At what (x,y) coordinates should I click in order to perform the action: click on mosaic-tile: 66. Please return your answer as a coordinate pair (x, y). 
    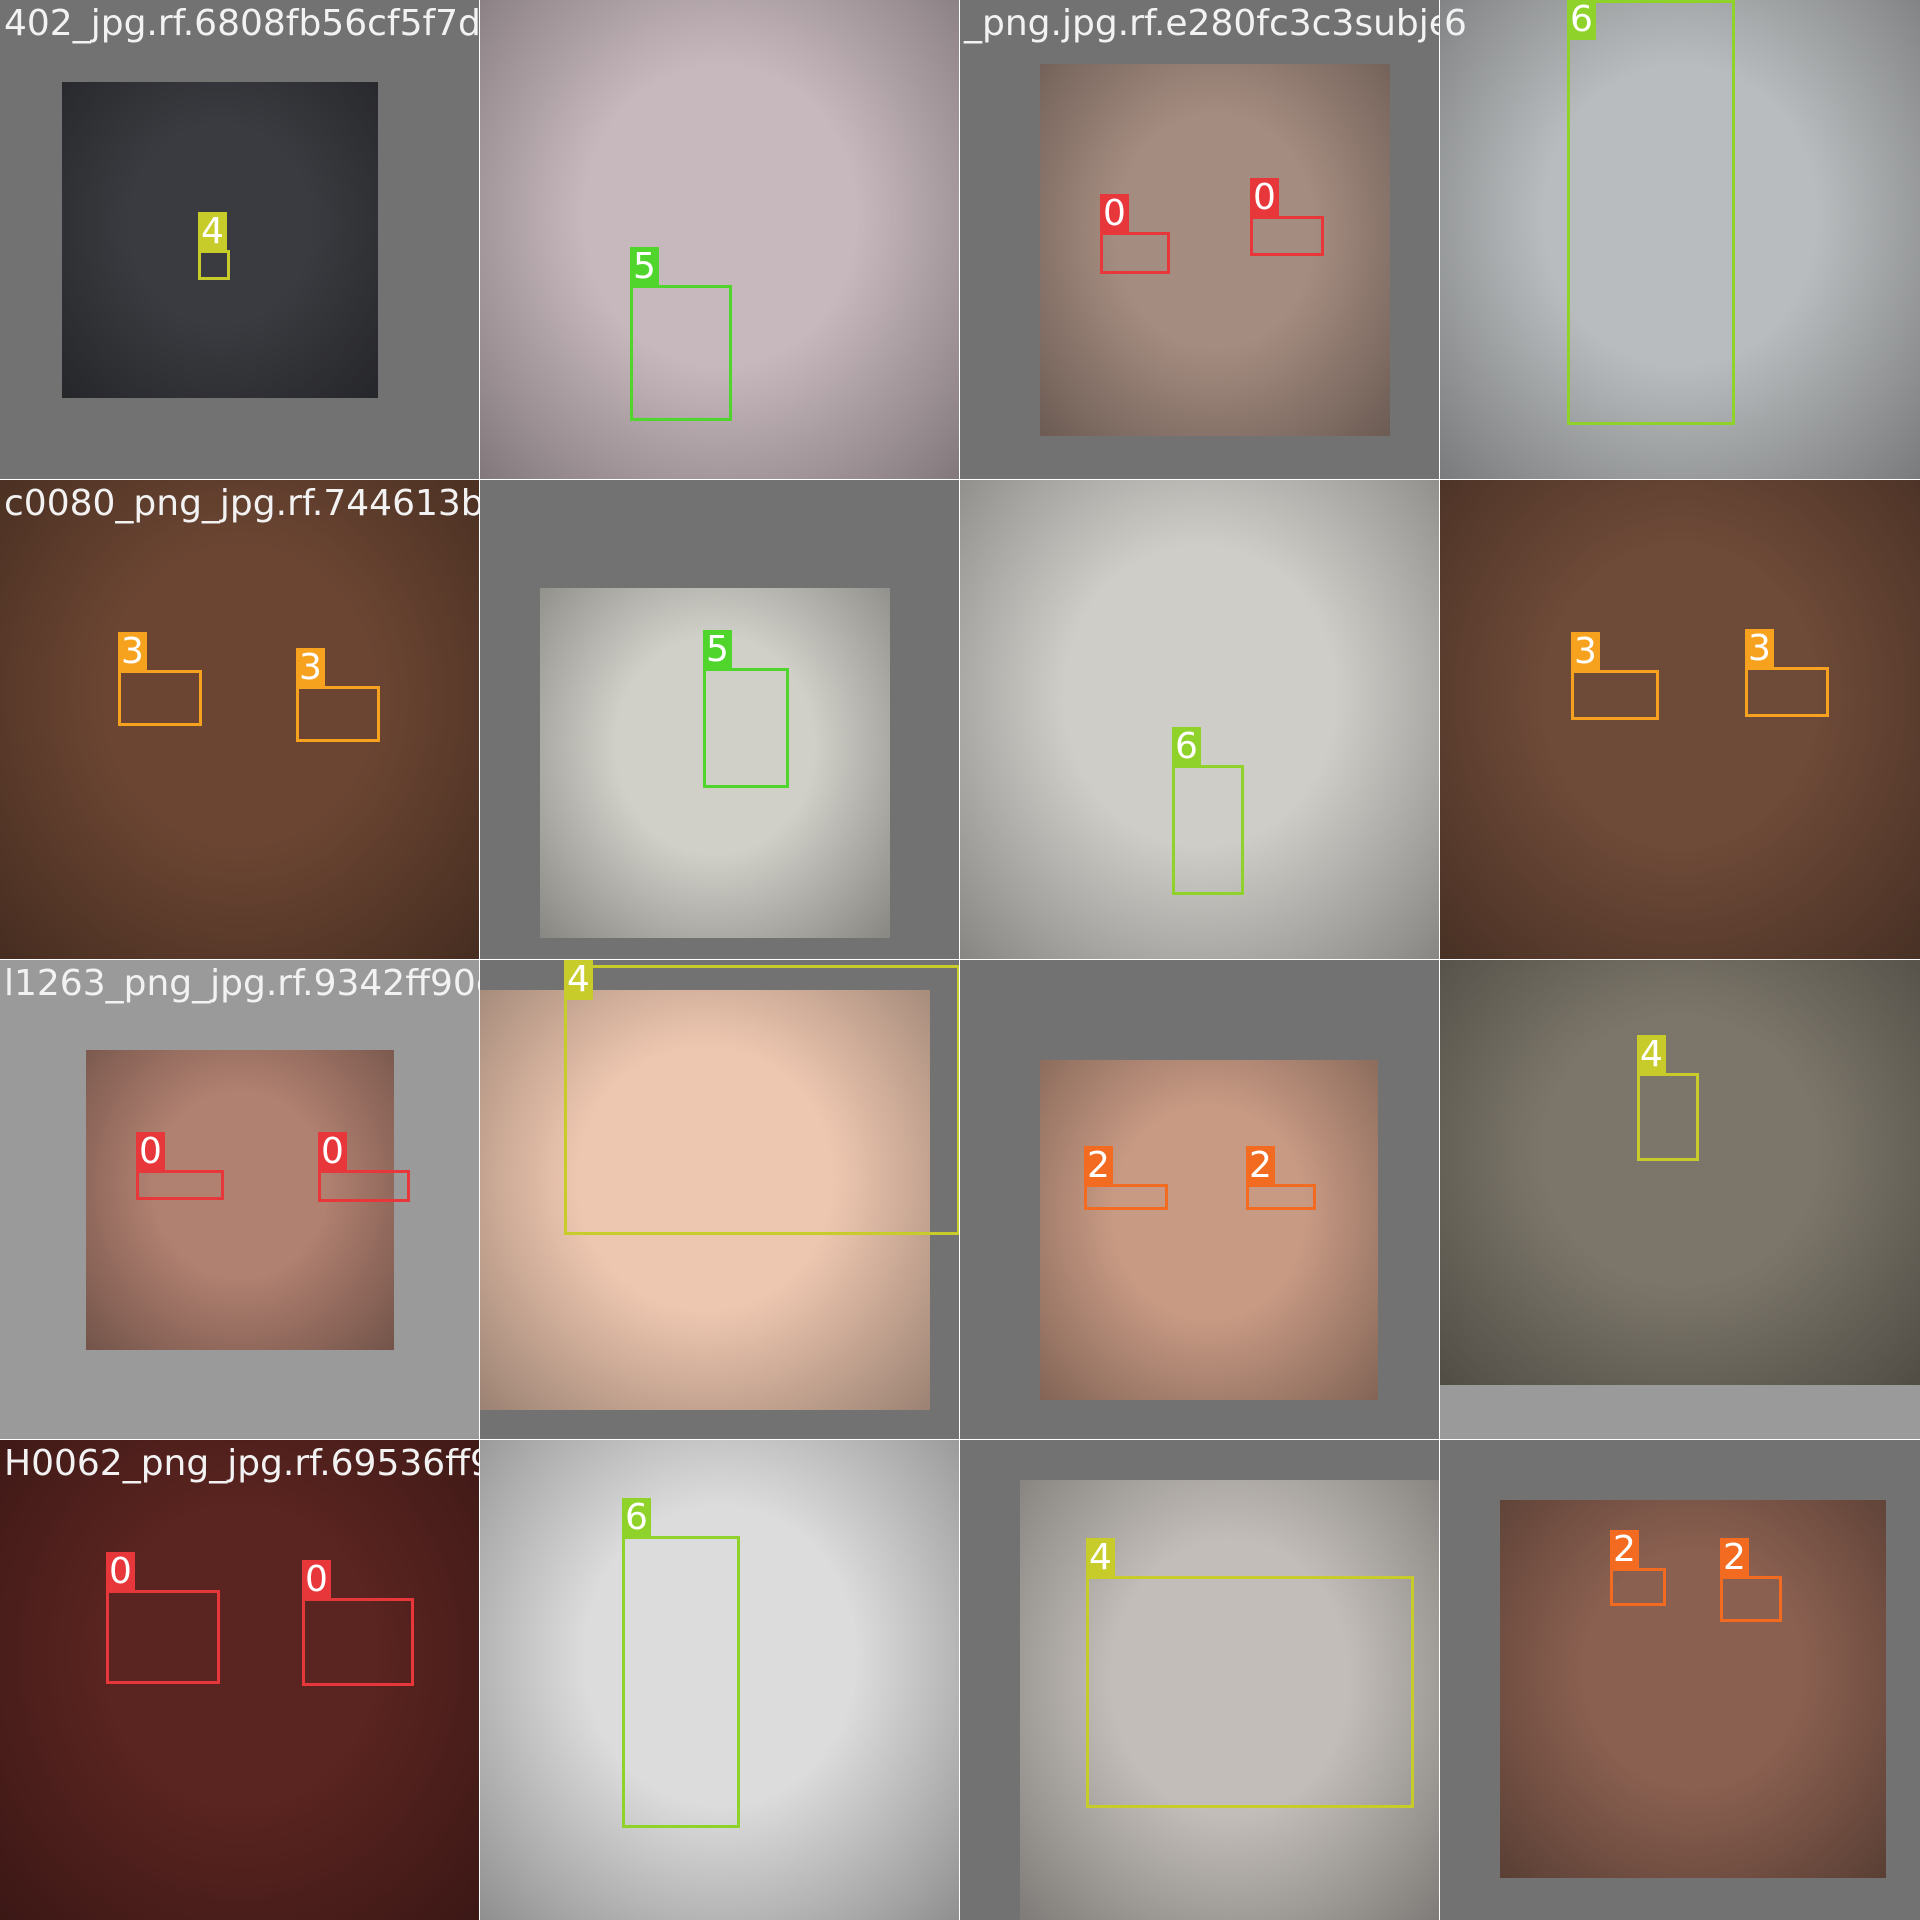
    Looking at the image, I should click on (1680, 239).